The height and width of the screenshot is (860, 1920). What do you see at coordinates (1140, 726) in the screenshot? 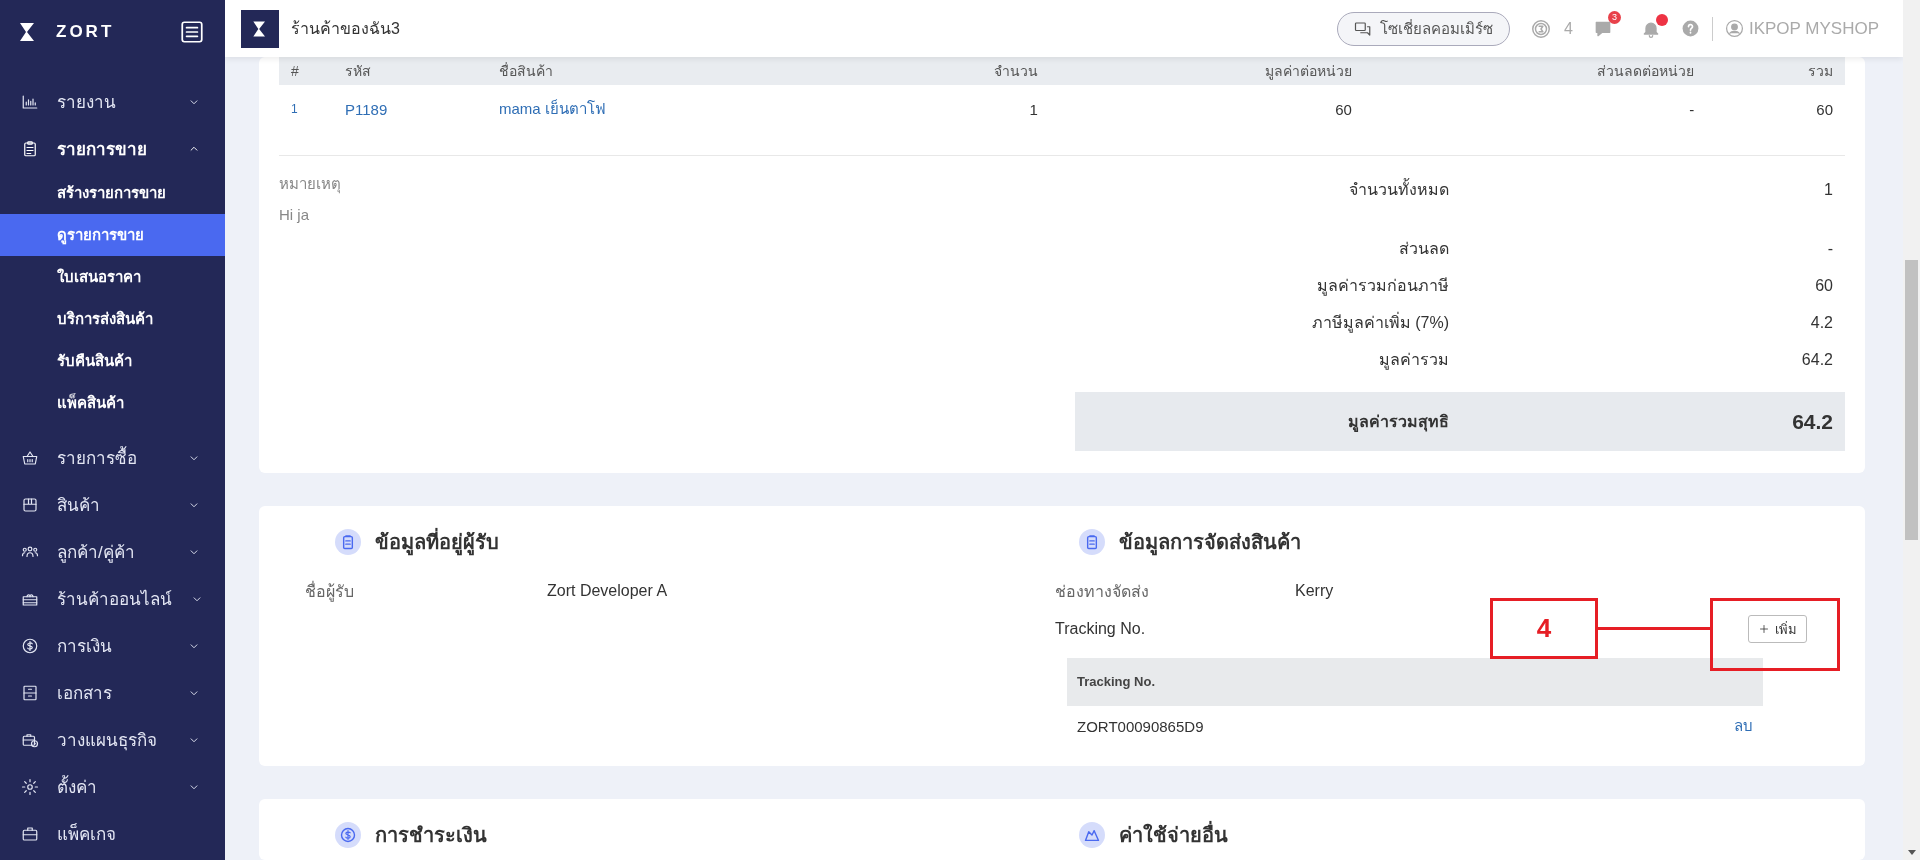
I see `tracking-number: ZORT00090865D9` at bounding box center [1140, 726].